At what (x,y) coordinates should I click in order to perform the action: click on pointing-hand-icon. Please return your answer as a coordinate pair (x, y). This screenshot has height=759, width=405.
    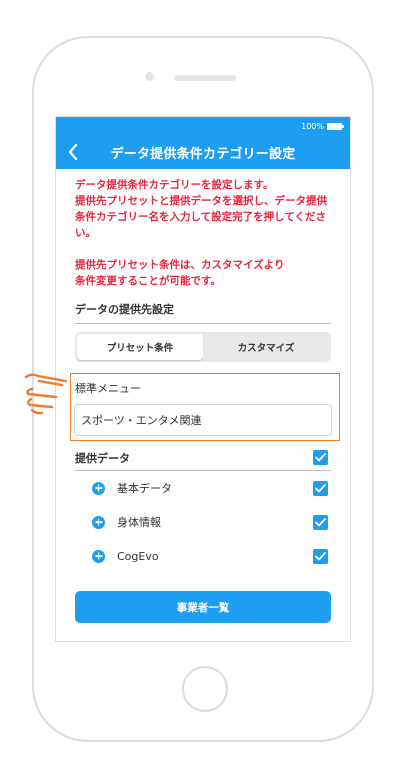
    Looking at the image, I should click on (46, 394).